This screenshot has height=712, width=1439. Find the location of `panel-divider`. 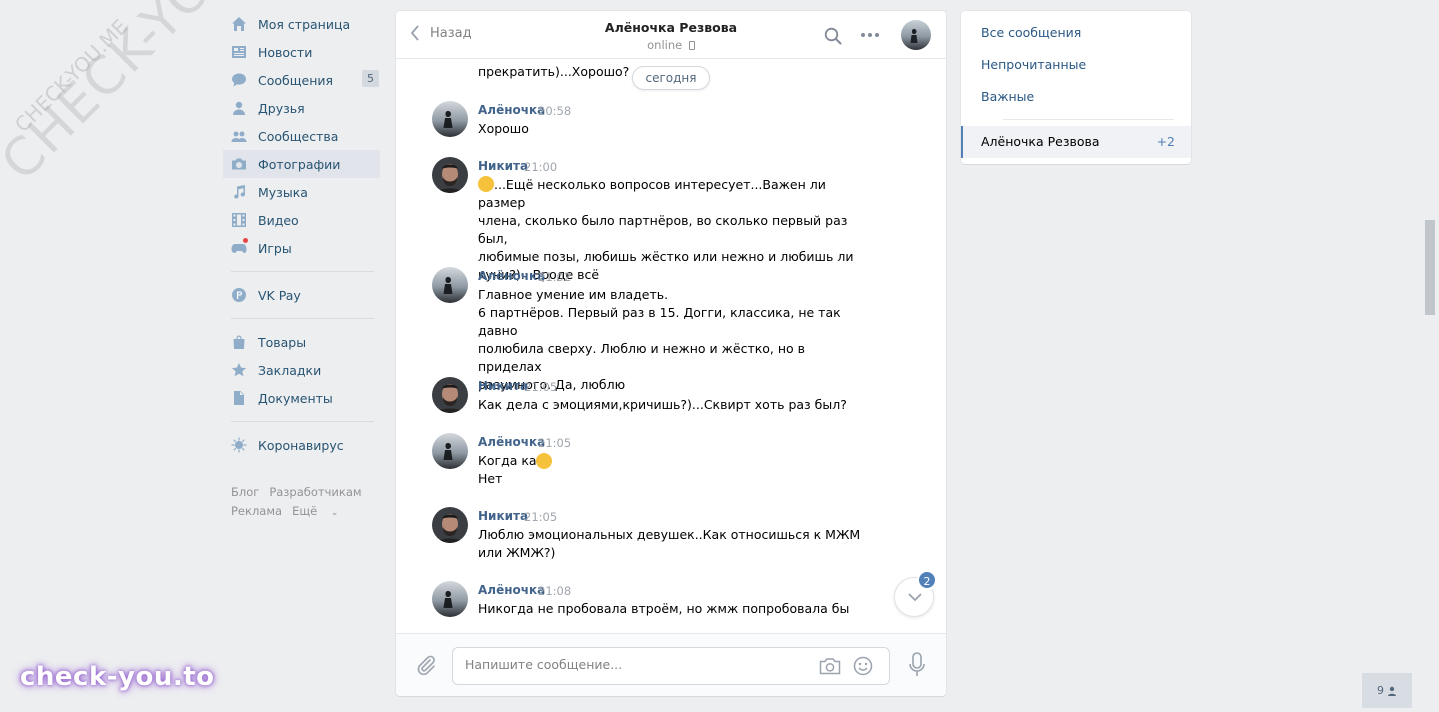

panel-divider is located at coordinates (1088, 119).